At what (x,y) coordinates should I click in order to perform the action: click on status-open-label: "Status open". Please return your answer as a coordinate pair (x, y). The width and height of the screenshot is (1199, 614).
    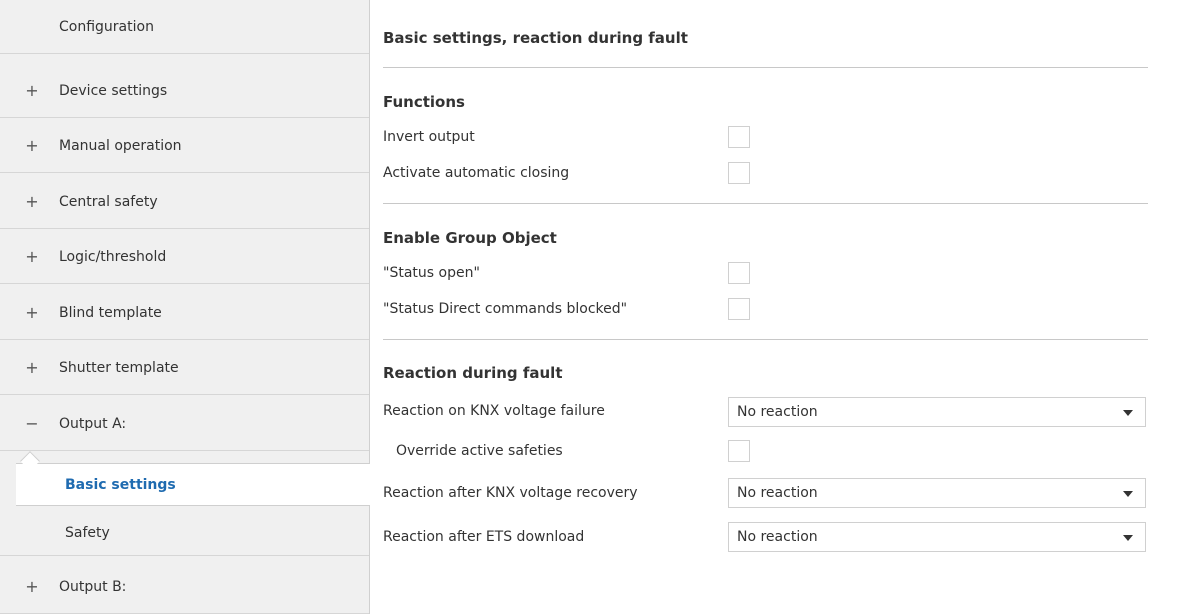
    Looking at the image, I should click on (431, 273).